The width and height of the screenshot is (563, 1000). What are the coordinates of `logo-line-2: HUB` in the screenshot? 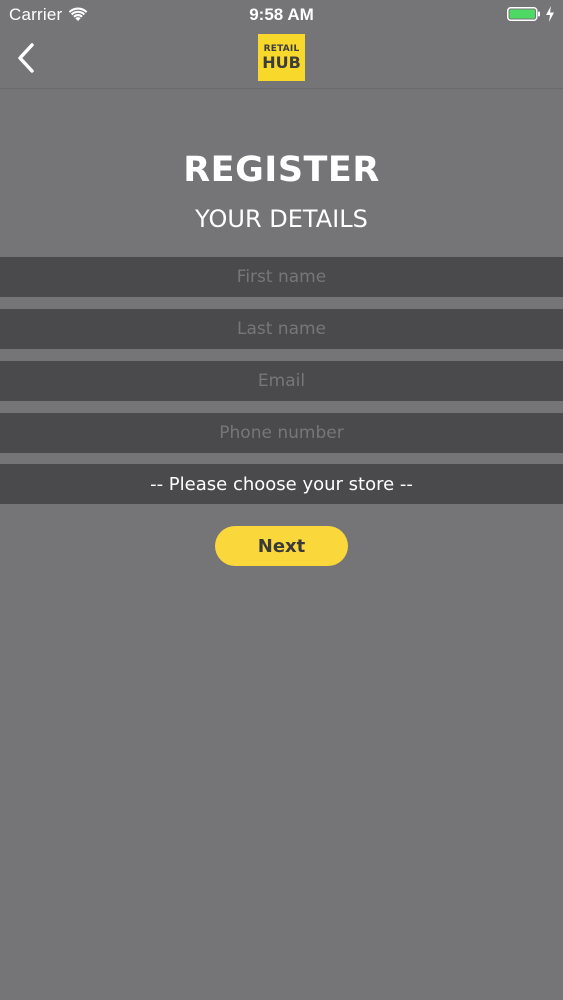 It's located at (281, 62).